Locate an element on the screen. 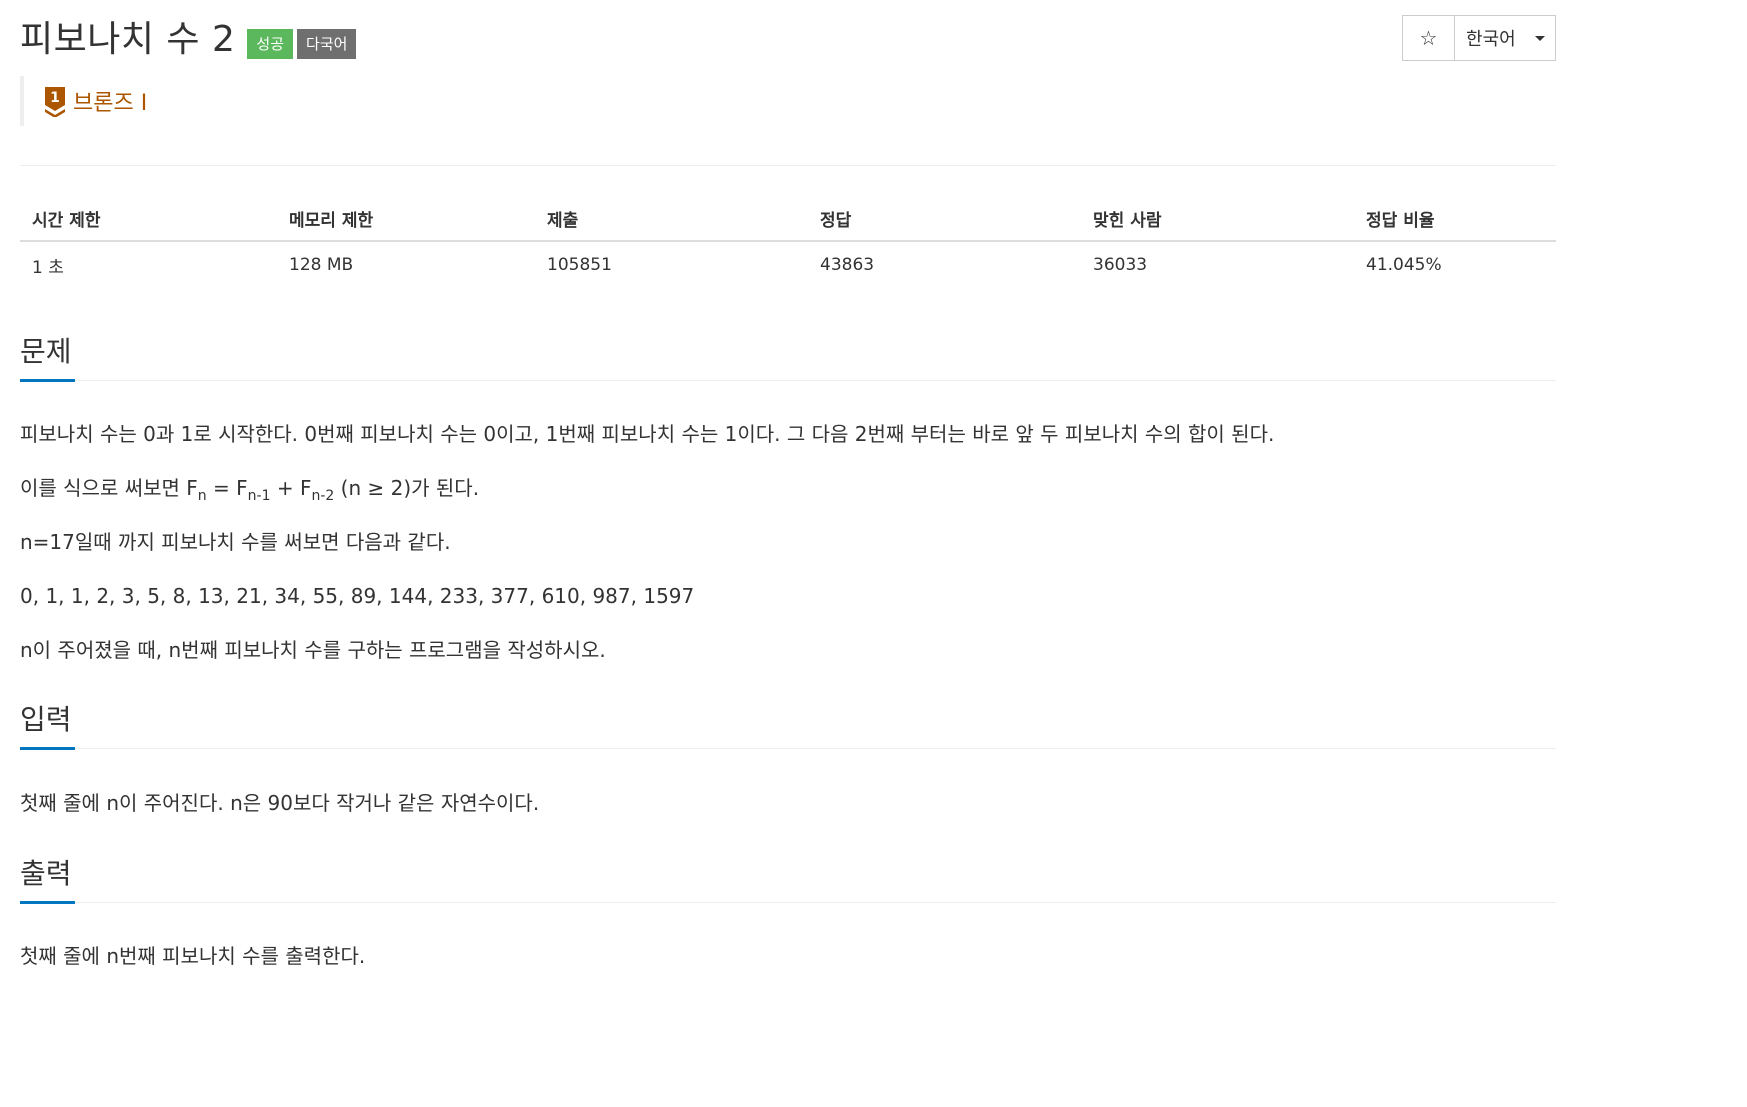  problem-title: 피보나치 수 2 is located at coordinates (128, 39).